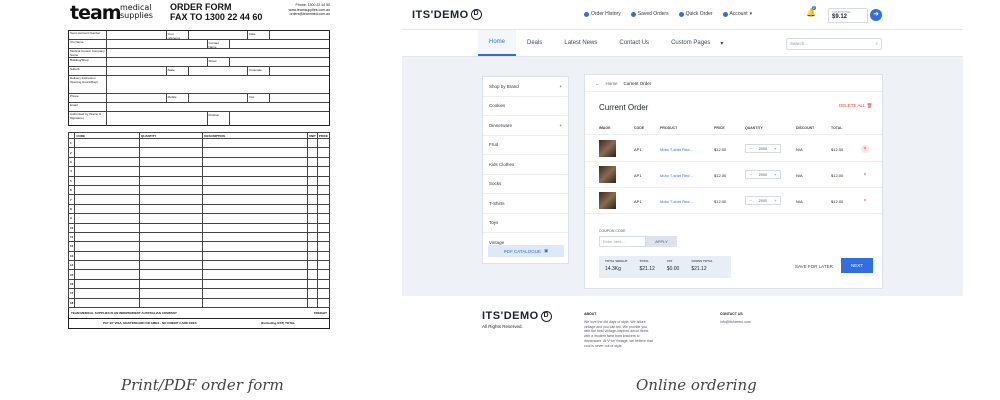 The width and height of the screenshot is (1000, 400). Describe the element at coordinates (597, 83) in the screenshot. I see `back-arrow-icon: ←` at that location.